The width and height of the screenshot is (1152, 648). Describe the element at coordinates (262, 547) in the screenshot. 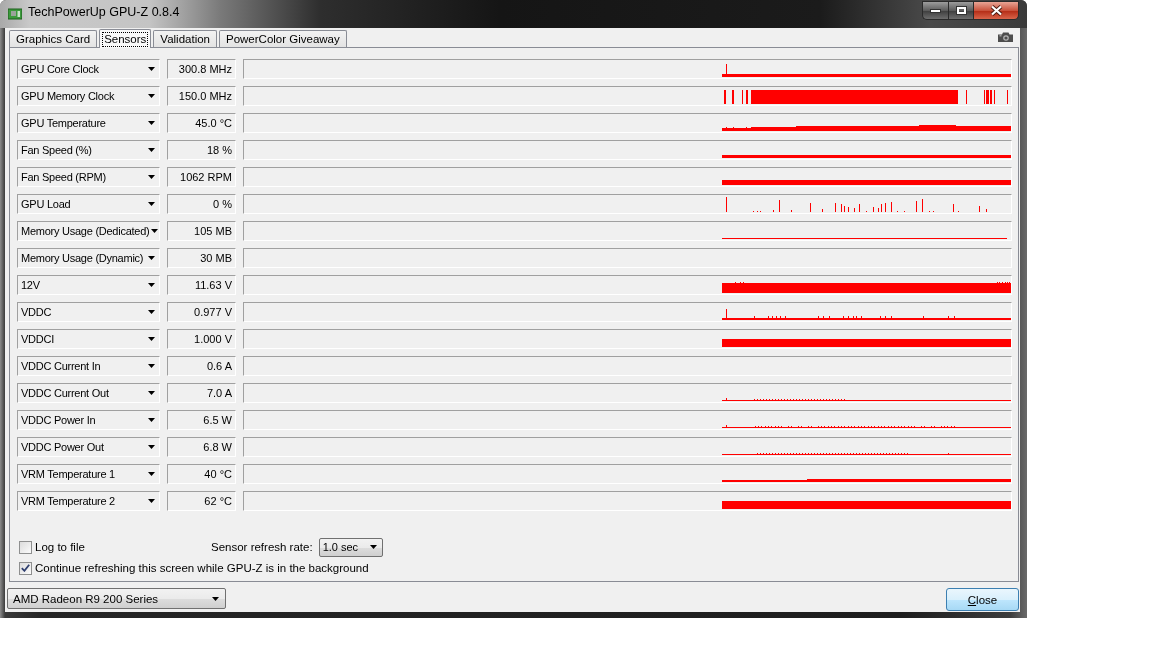

I see `refresh-rate-label: Sensor refresh rate:` at that location.